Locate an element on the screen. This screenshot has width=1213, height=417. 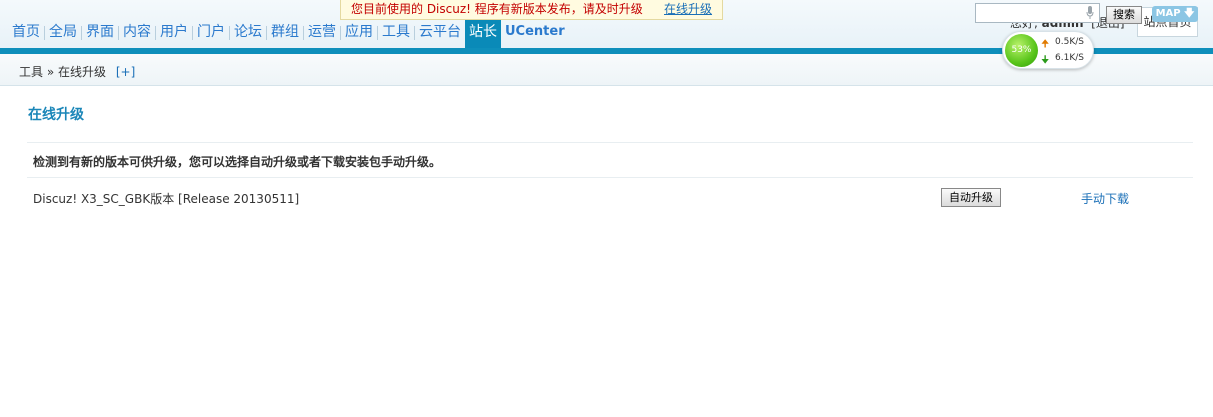
upload-arrow-icon: 🠉 is located at coordinates (1045, 44).